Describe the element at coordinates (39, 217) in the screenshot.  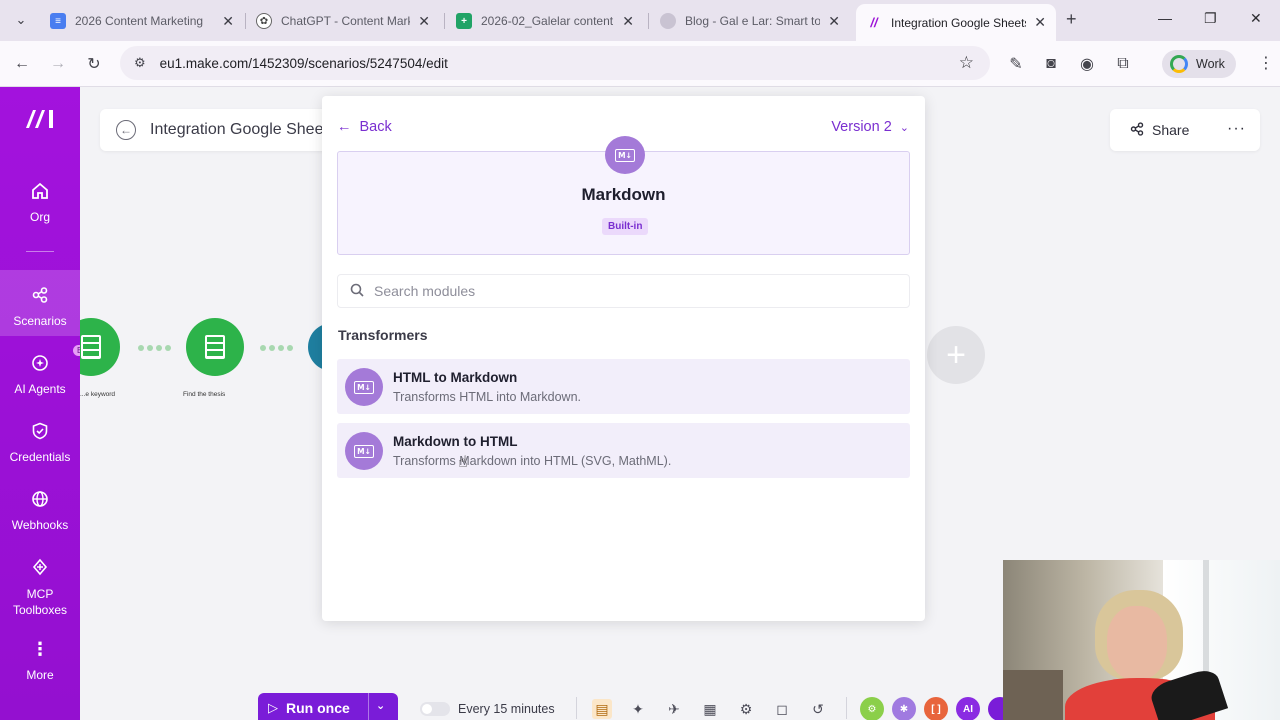
I see `sidebar-item-label: Org` at that location.